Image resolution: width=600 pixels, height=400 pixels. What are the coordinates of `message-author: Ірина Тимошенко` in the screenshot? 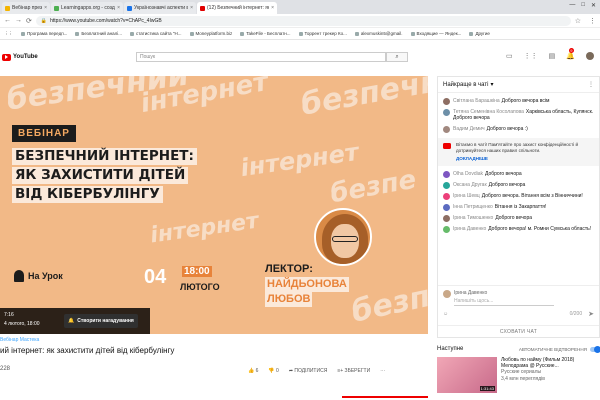 It's located at (473, 217).